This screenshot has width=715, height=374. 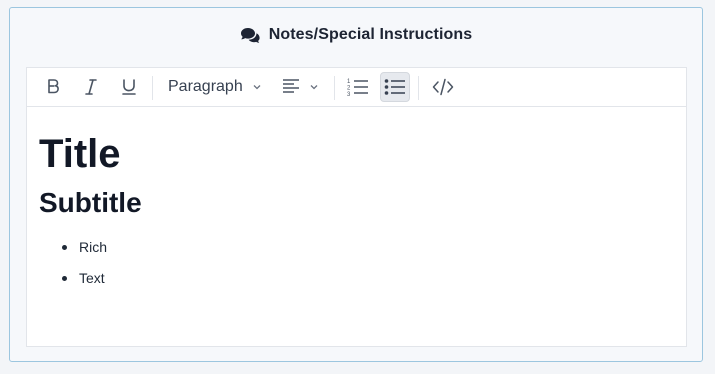 What do you see at coordinates (250, 35) in the screenshot?
I see `comments-icon` at bounding box center [250, 35].